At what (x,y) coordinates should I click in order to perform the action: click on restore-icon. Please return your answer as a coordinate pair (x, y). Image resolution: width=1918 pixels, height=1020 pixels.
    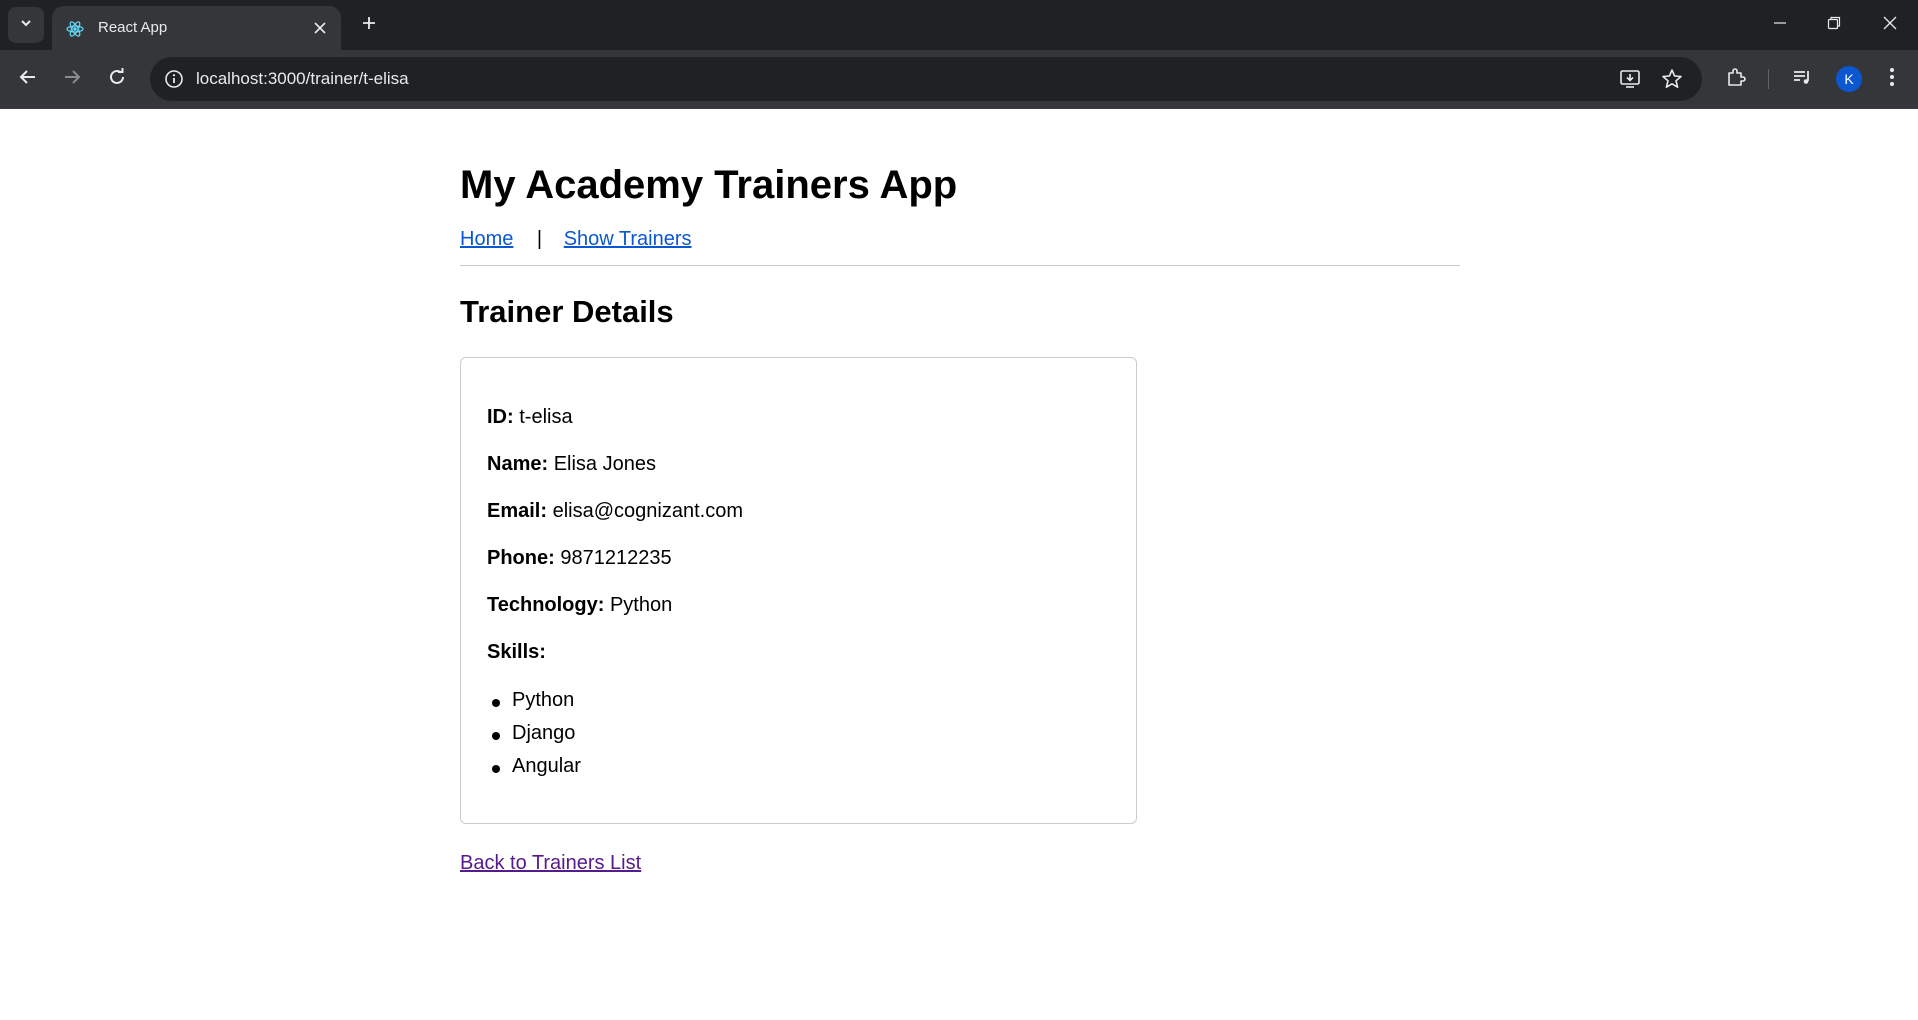
    Looking at the image, I should click on (1834, 25).